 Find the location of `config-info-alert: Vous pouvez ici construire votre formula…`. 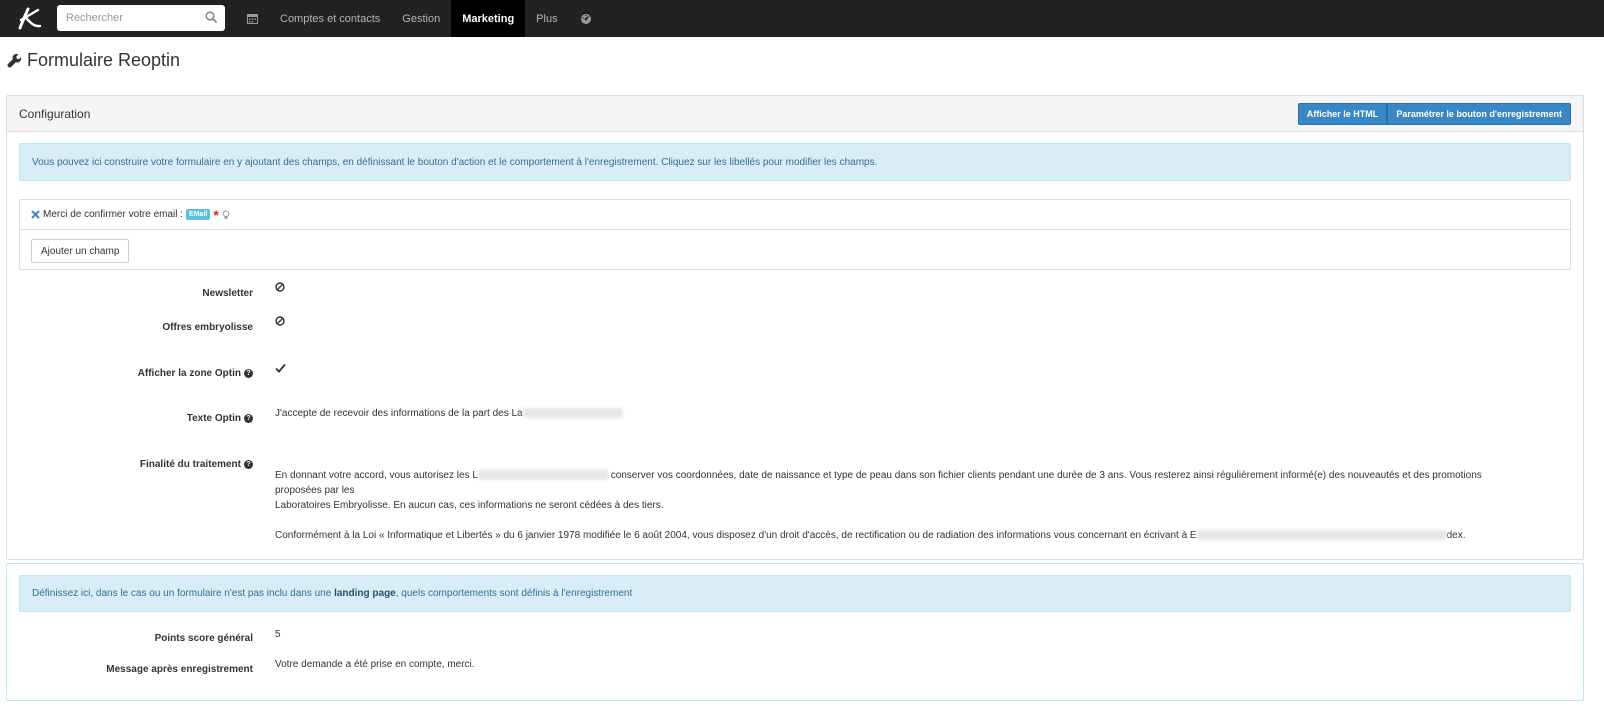

config-info-alert: Vous pouvez ici construire votre formula… is located at coordinates (795, 162).